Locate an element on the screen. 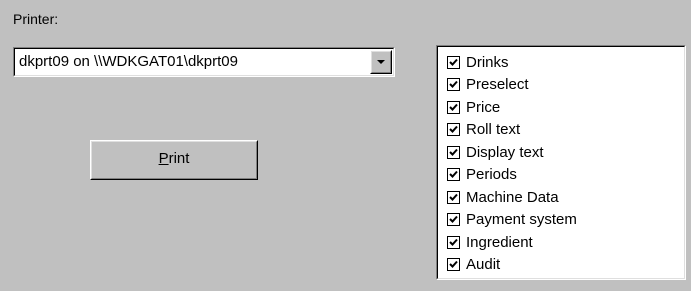  print-button: Print is located at coordinates (174, 160).